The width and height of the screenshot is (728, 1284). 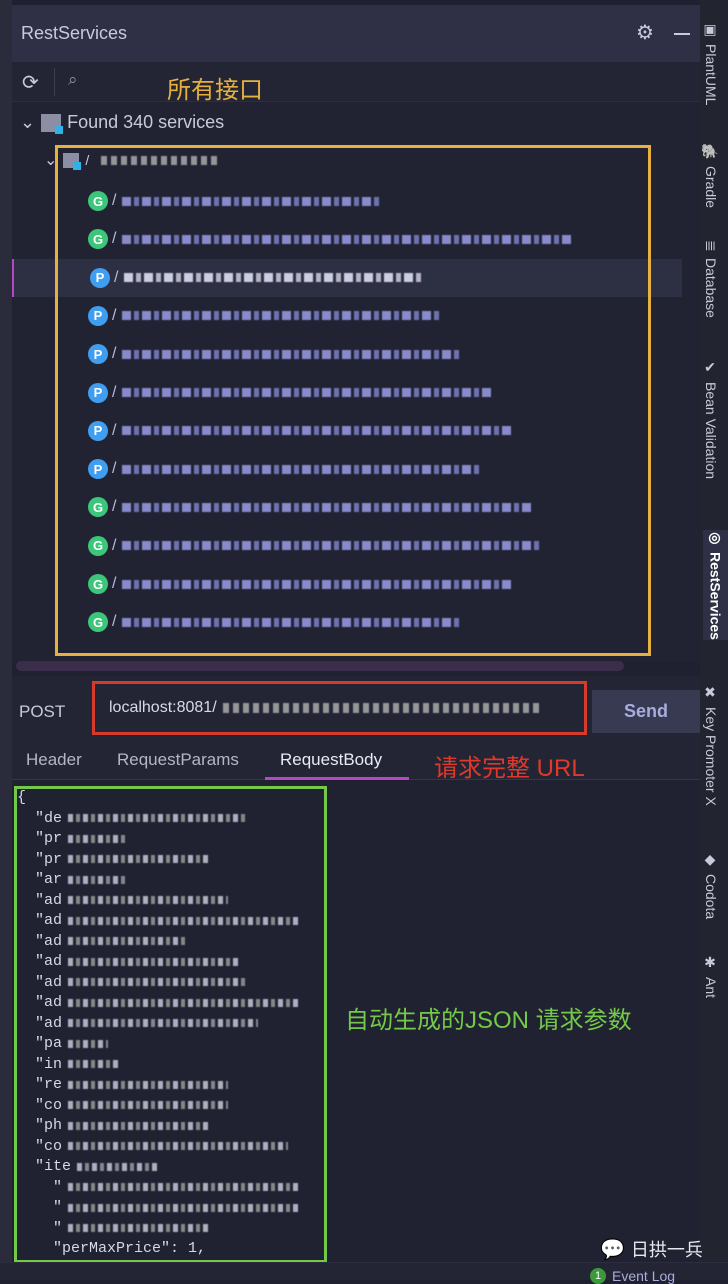 I want to click on editor-edge, so click(x=6, y=640).